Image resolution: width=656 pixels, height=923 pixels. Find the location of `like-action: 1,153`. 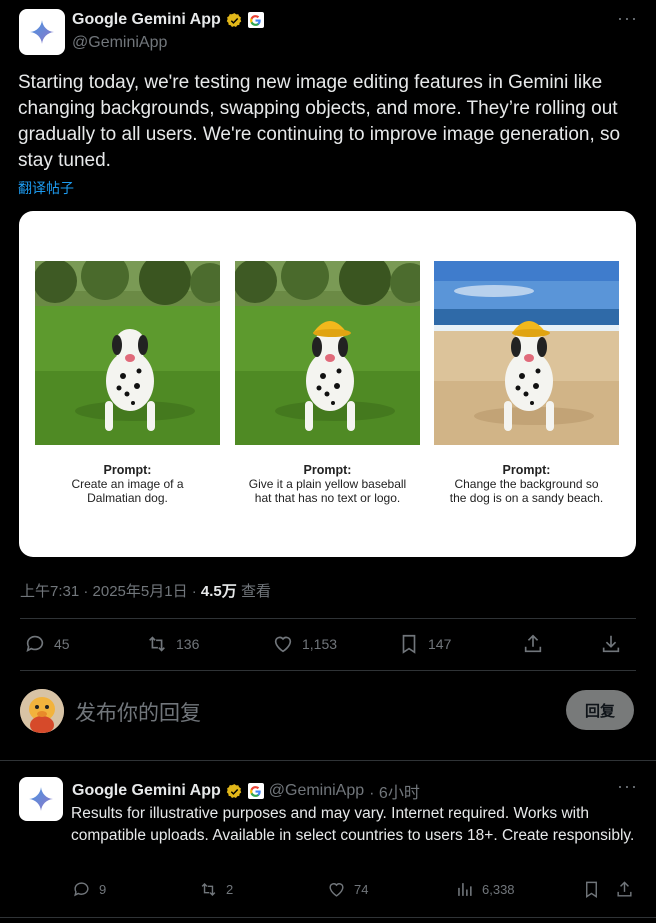

like-action: 1,153 is located at coordinates (304, 644).